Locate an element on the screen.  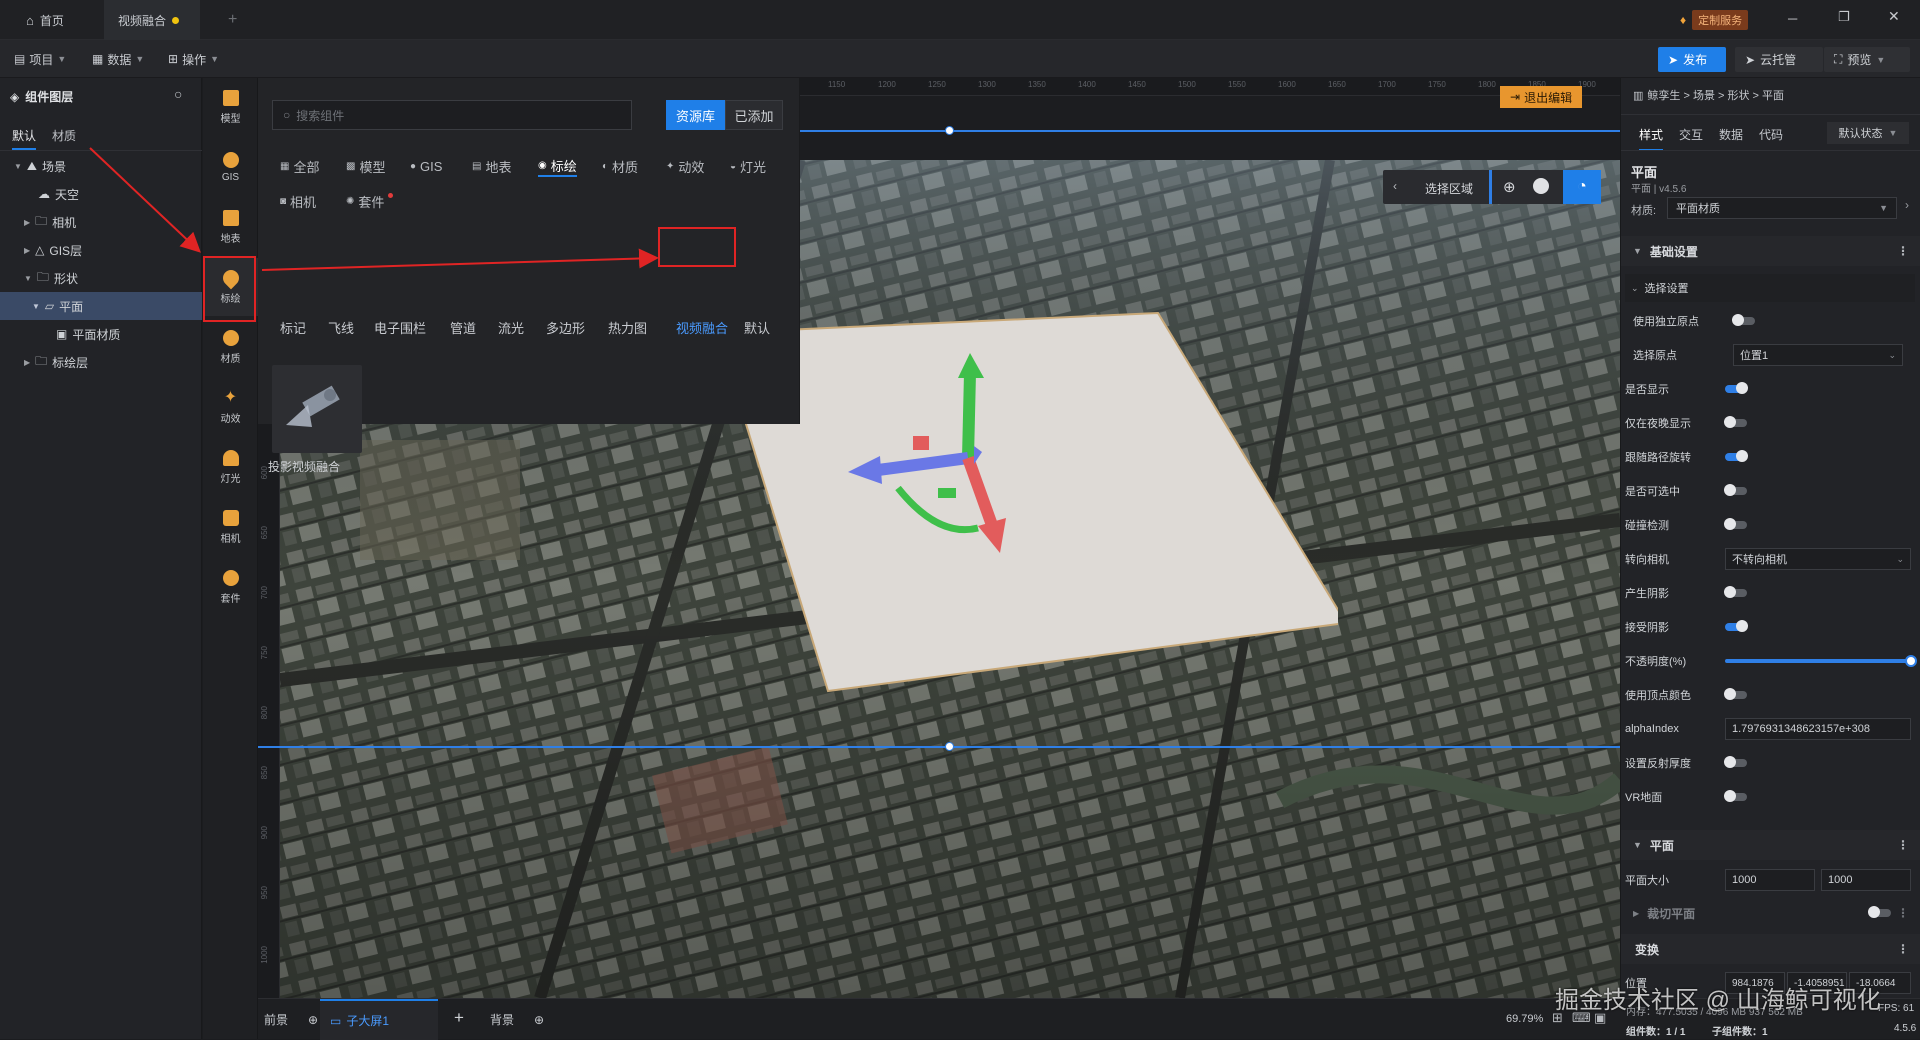
cloud-host-button: ➤ 云托管 is located at coordinates (1779, 59).